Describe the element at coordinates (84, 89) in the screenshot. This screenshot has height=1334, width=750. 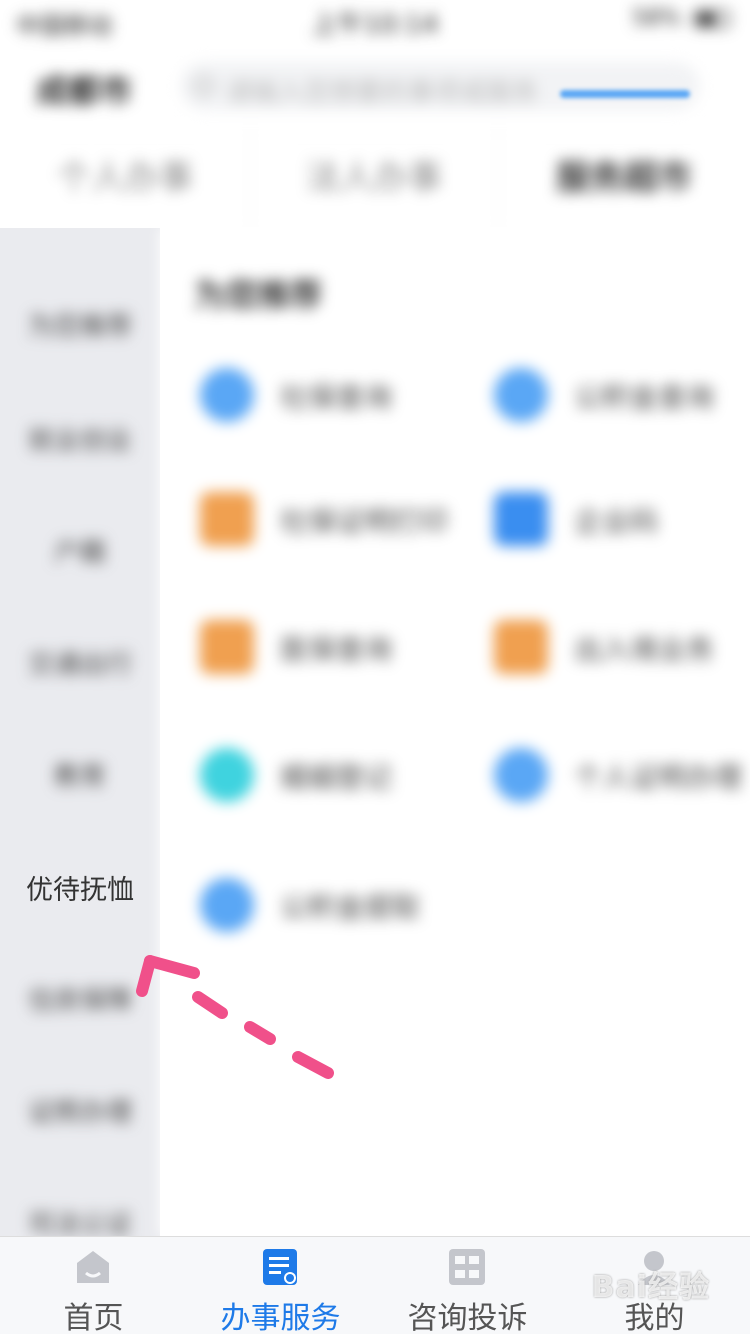
I see `region-selector: 成都市` at that location.